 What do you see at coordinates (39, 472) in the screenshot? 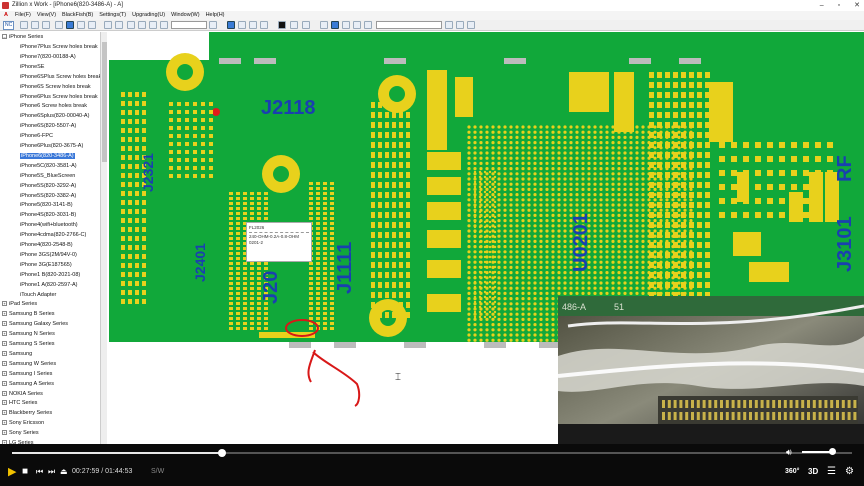
I see `previous-icon: ⏮` at bounding box center [39, 472].